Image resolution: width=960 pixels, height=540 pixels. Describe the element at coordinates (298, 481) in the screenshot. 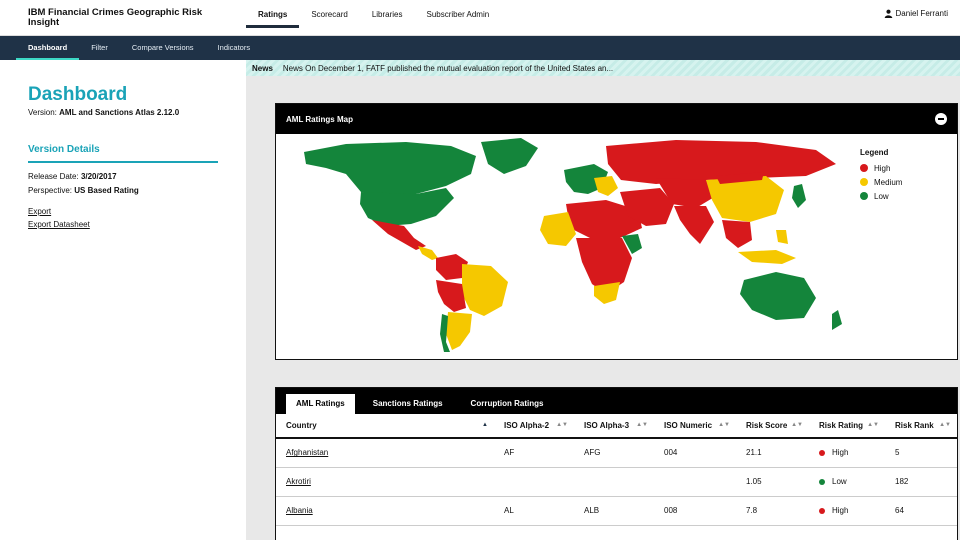

I see `country-link: Akrotiri` at that location.